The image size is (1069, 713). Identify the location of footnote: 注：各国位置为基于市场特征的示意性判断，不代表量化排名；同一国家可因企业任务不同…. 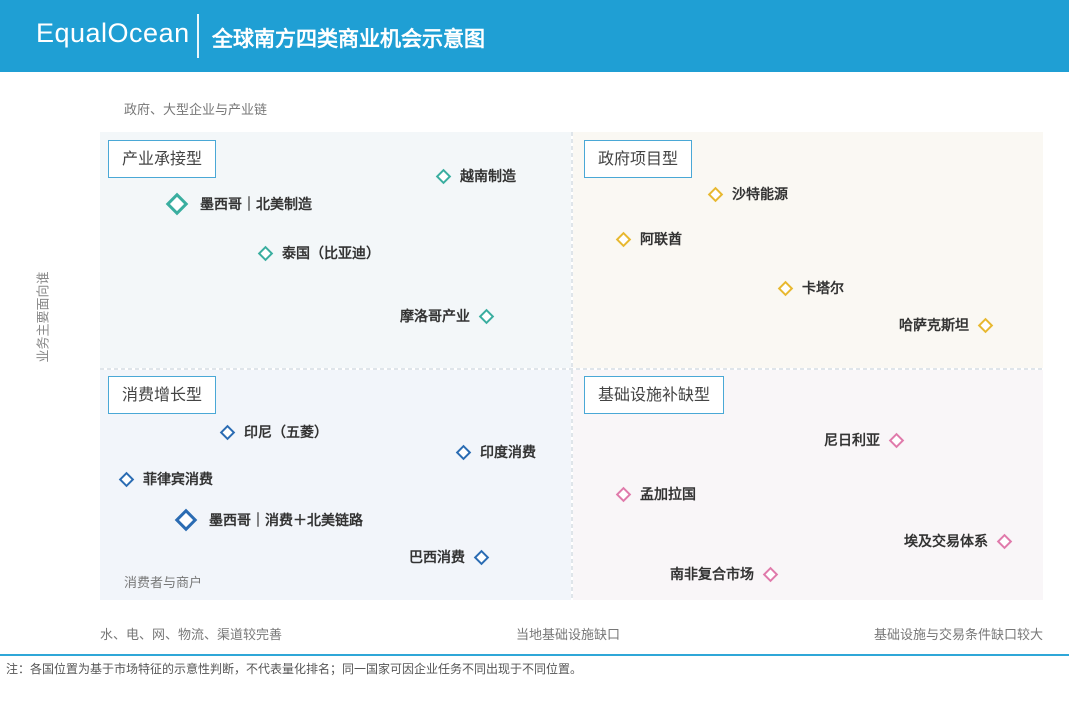
(294, 669).